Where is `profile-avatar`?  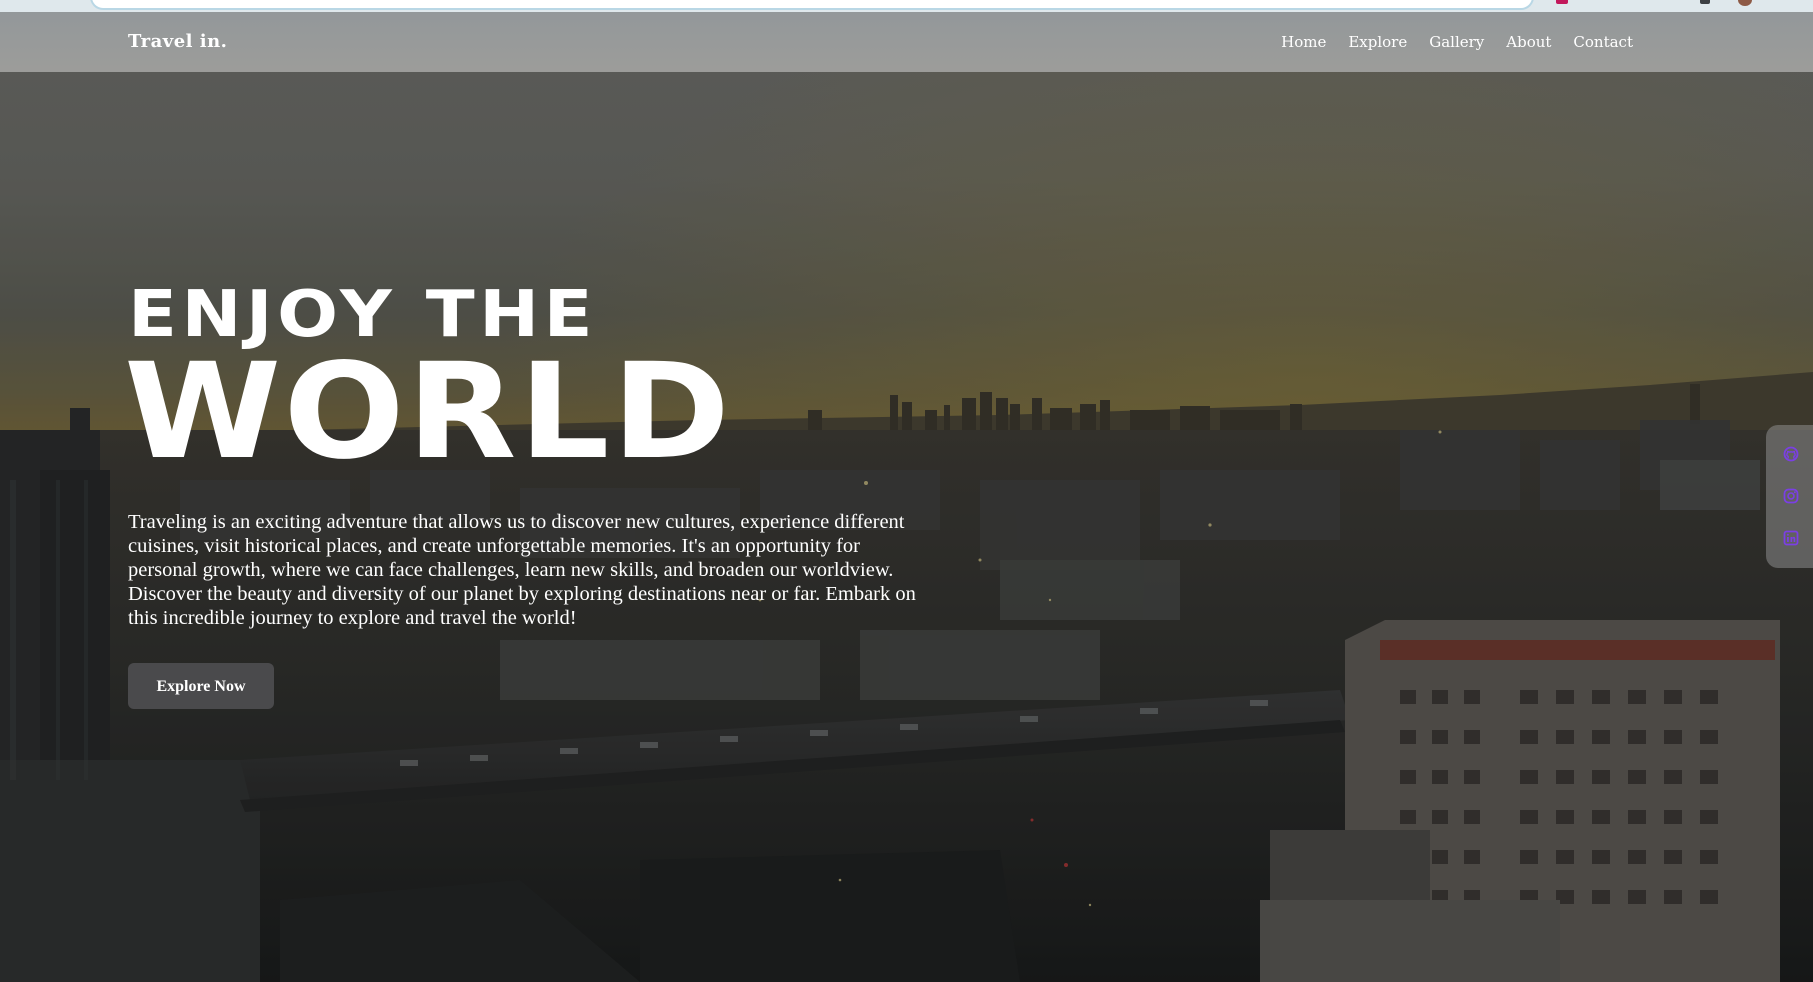
profile-avatar is located at coordinates (1745, 3).